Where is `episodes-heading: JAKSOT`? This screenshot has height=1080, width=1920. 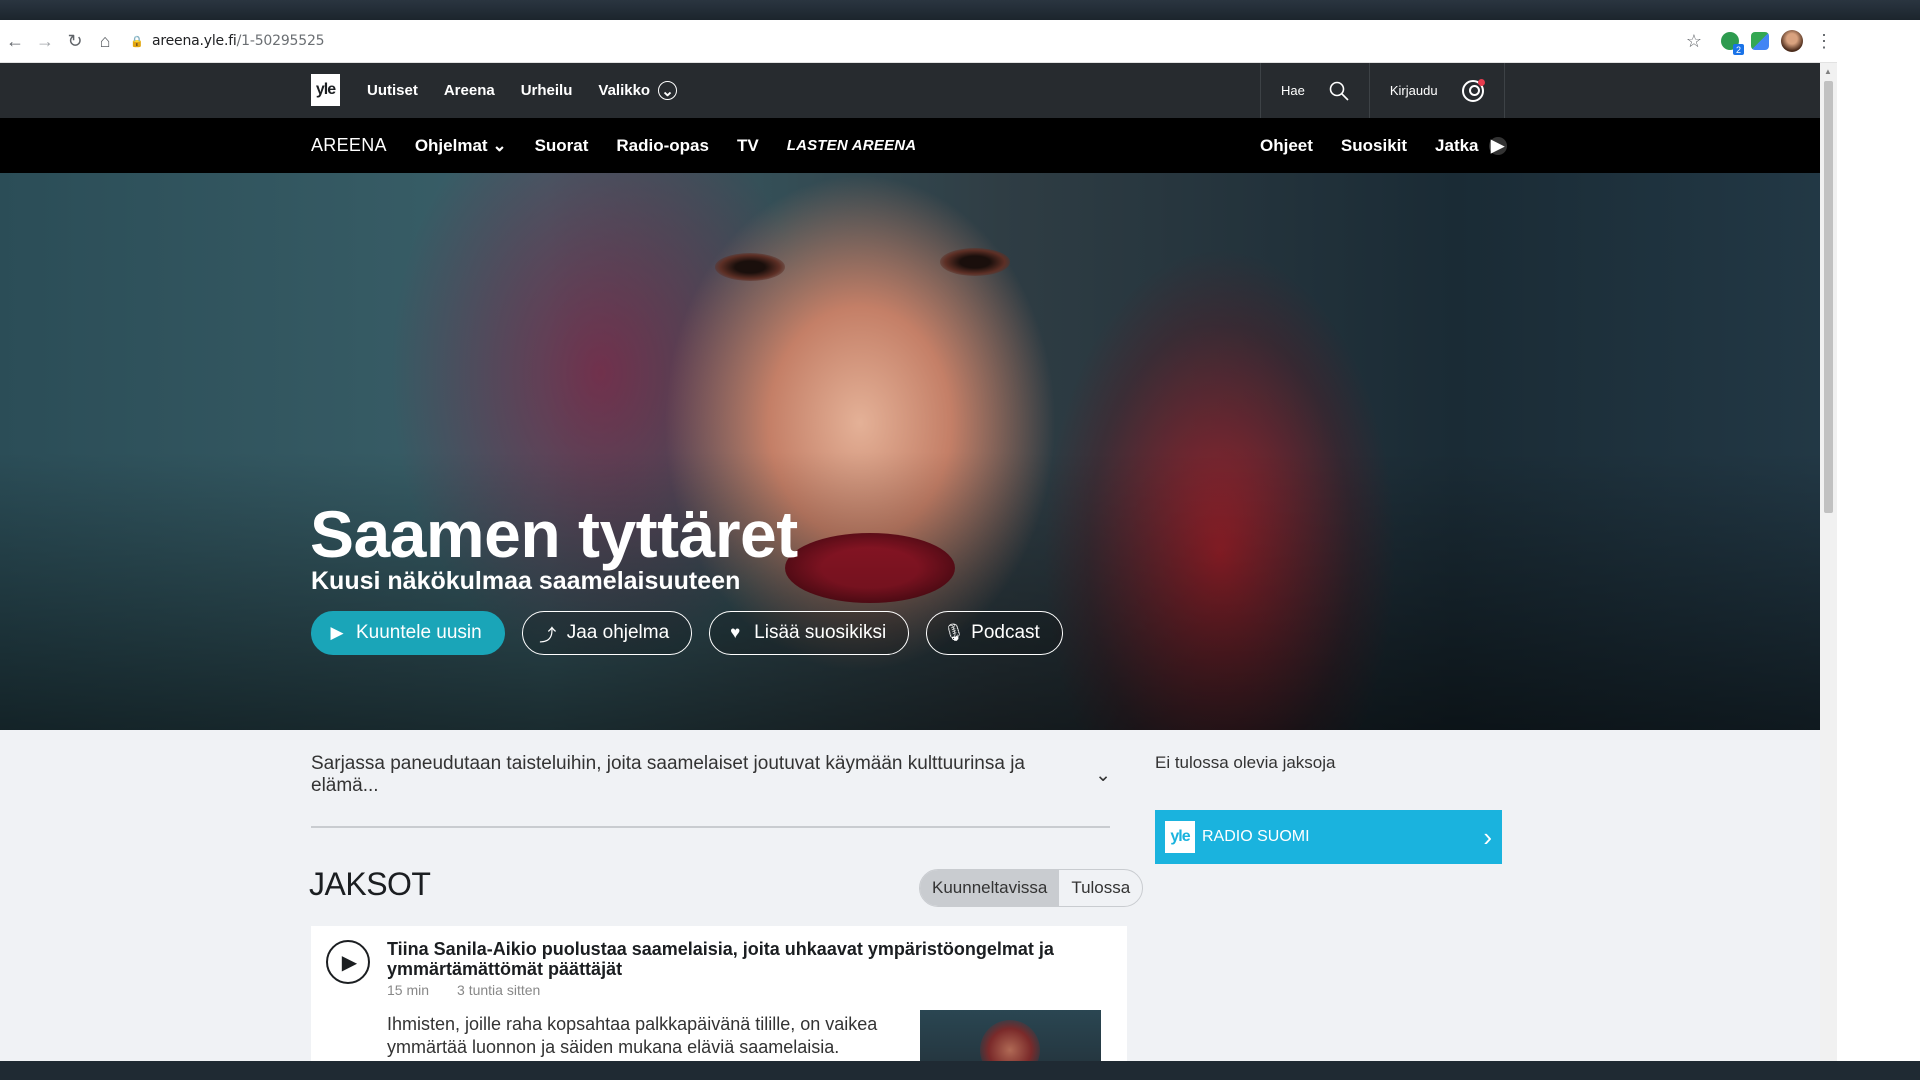 episodes-heading: JAKSOT is located at coordinates (370, 884).